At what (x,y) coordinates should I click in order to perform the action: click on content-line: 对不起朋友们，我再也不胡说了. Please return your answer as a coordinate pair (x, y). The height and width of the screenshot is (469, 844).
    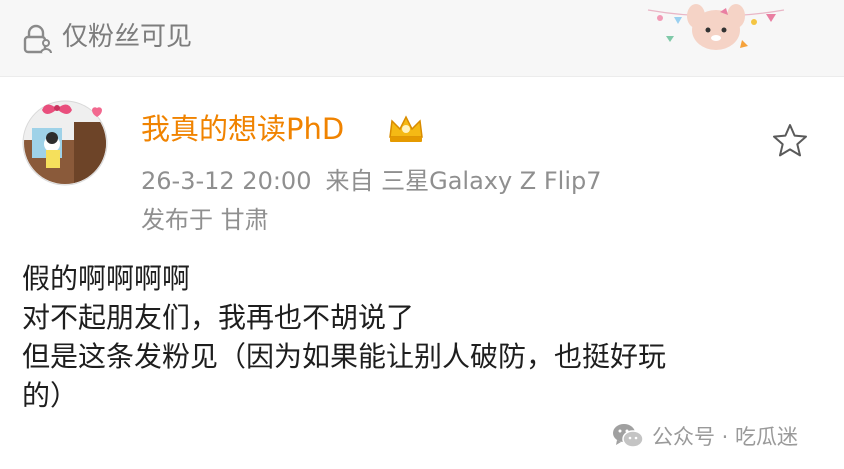
    Looking at the image, I should click on (218, 317).